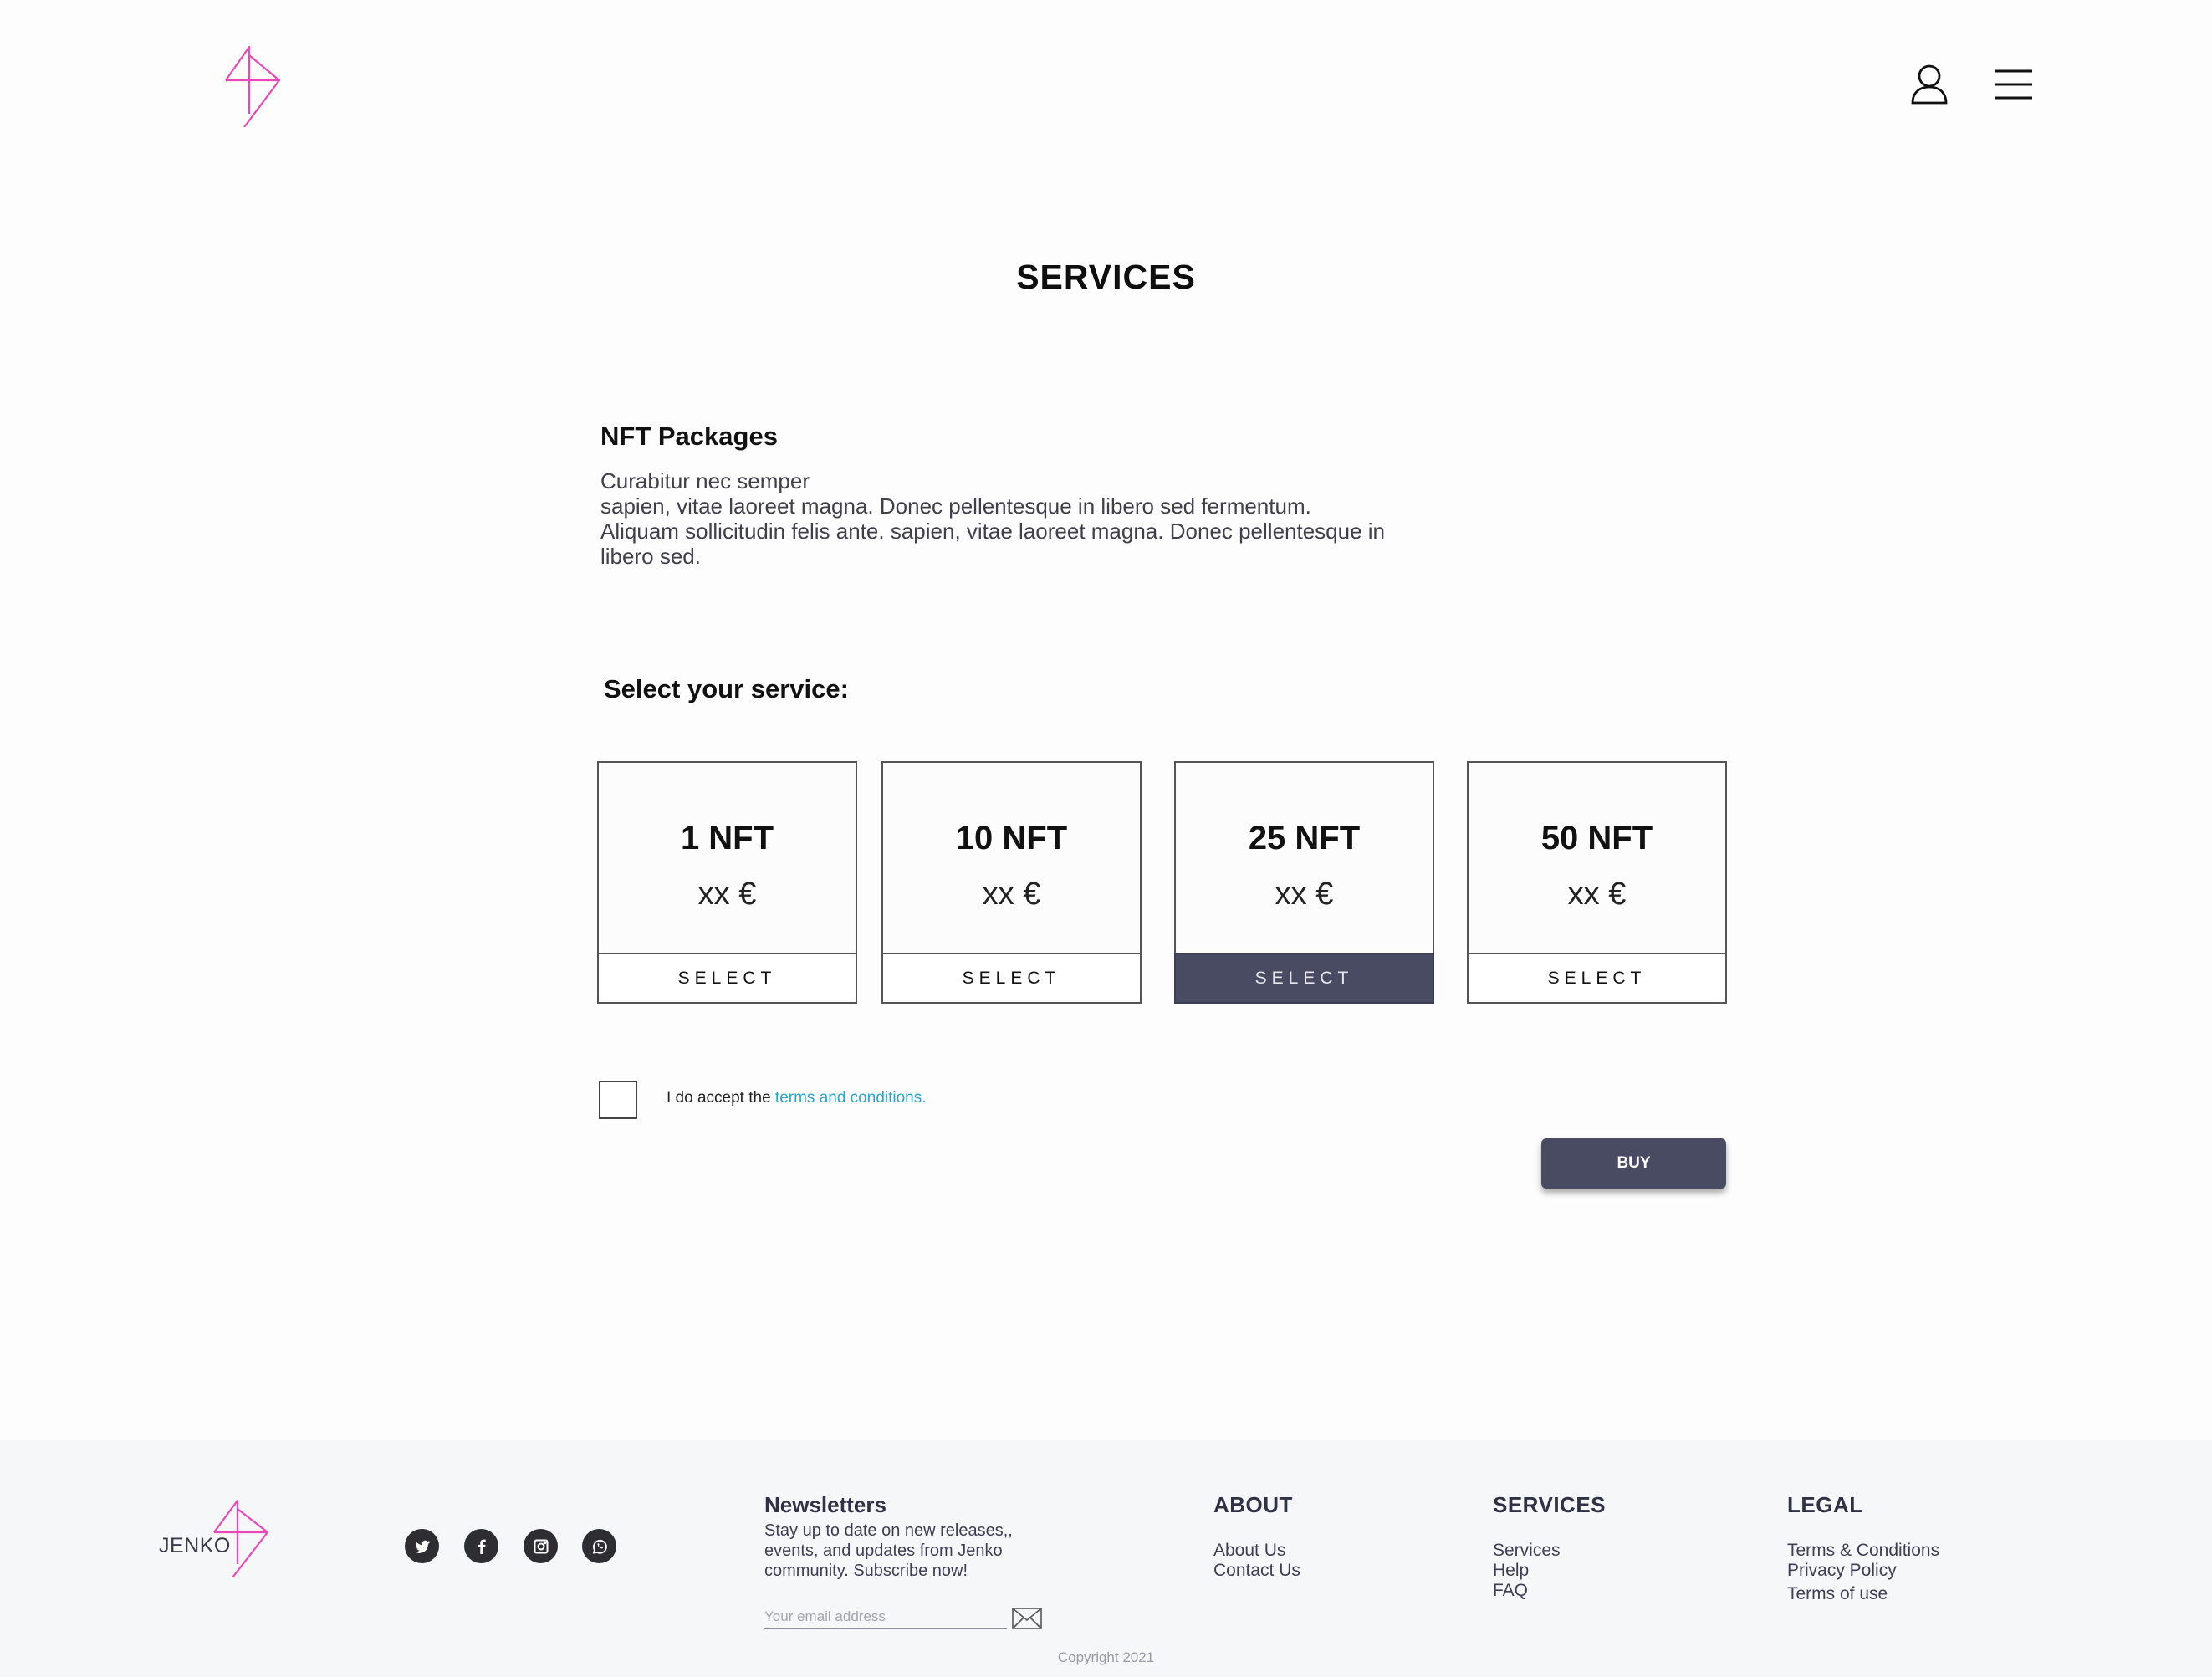 This screenshot has height=1677, width=2212. Describe the element at coordinates (1304, 858) in the screenshot. I see `package-card-box: 25 NFT xx €` at that location.